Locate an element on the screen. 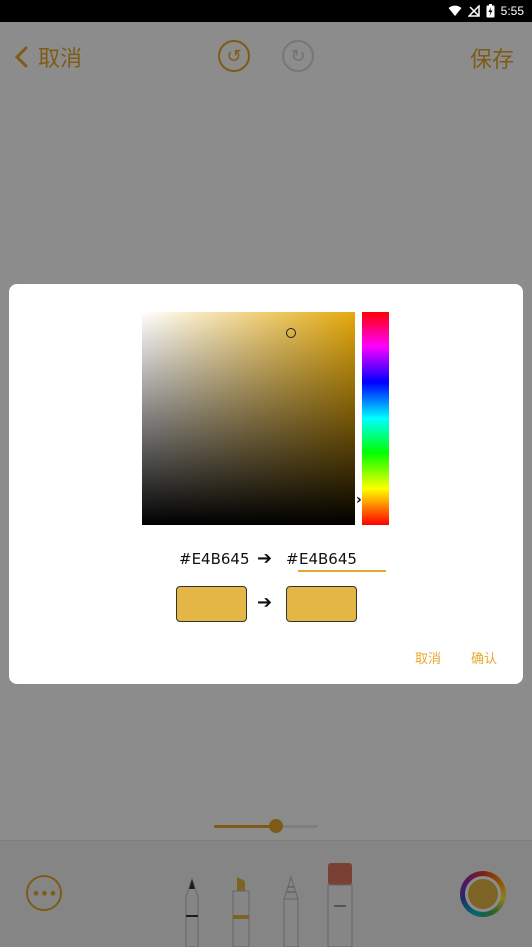  status-icons: 5:55 is located at coordinates (486, 11).